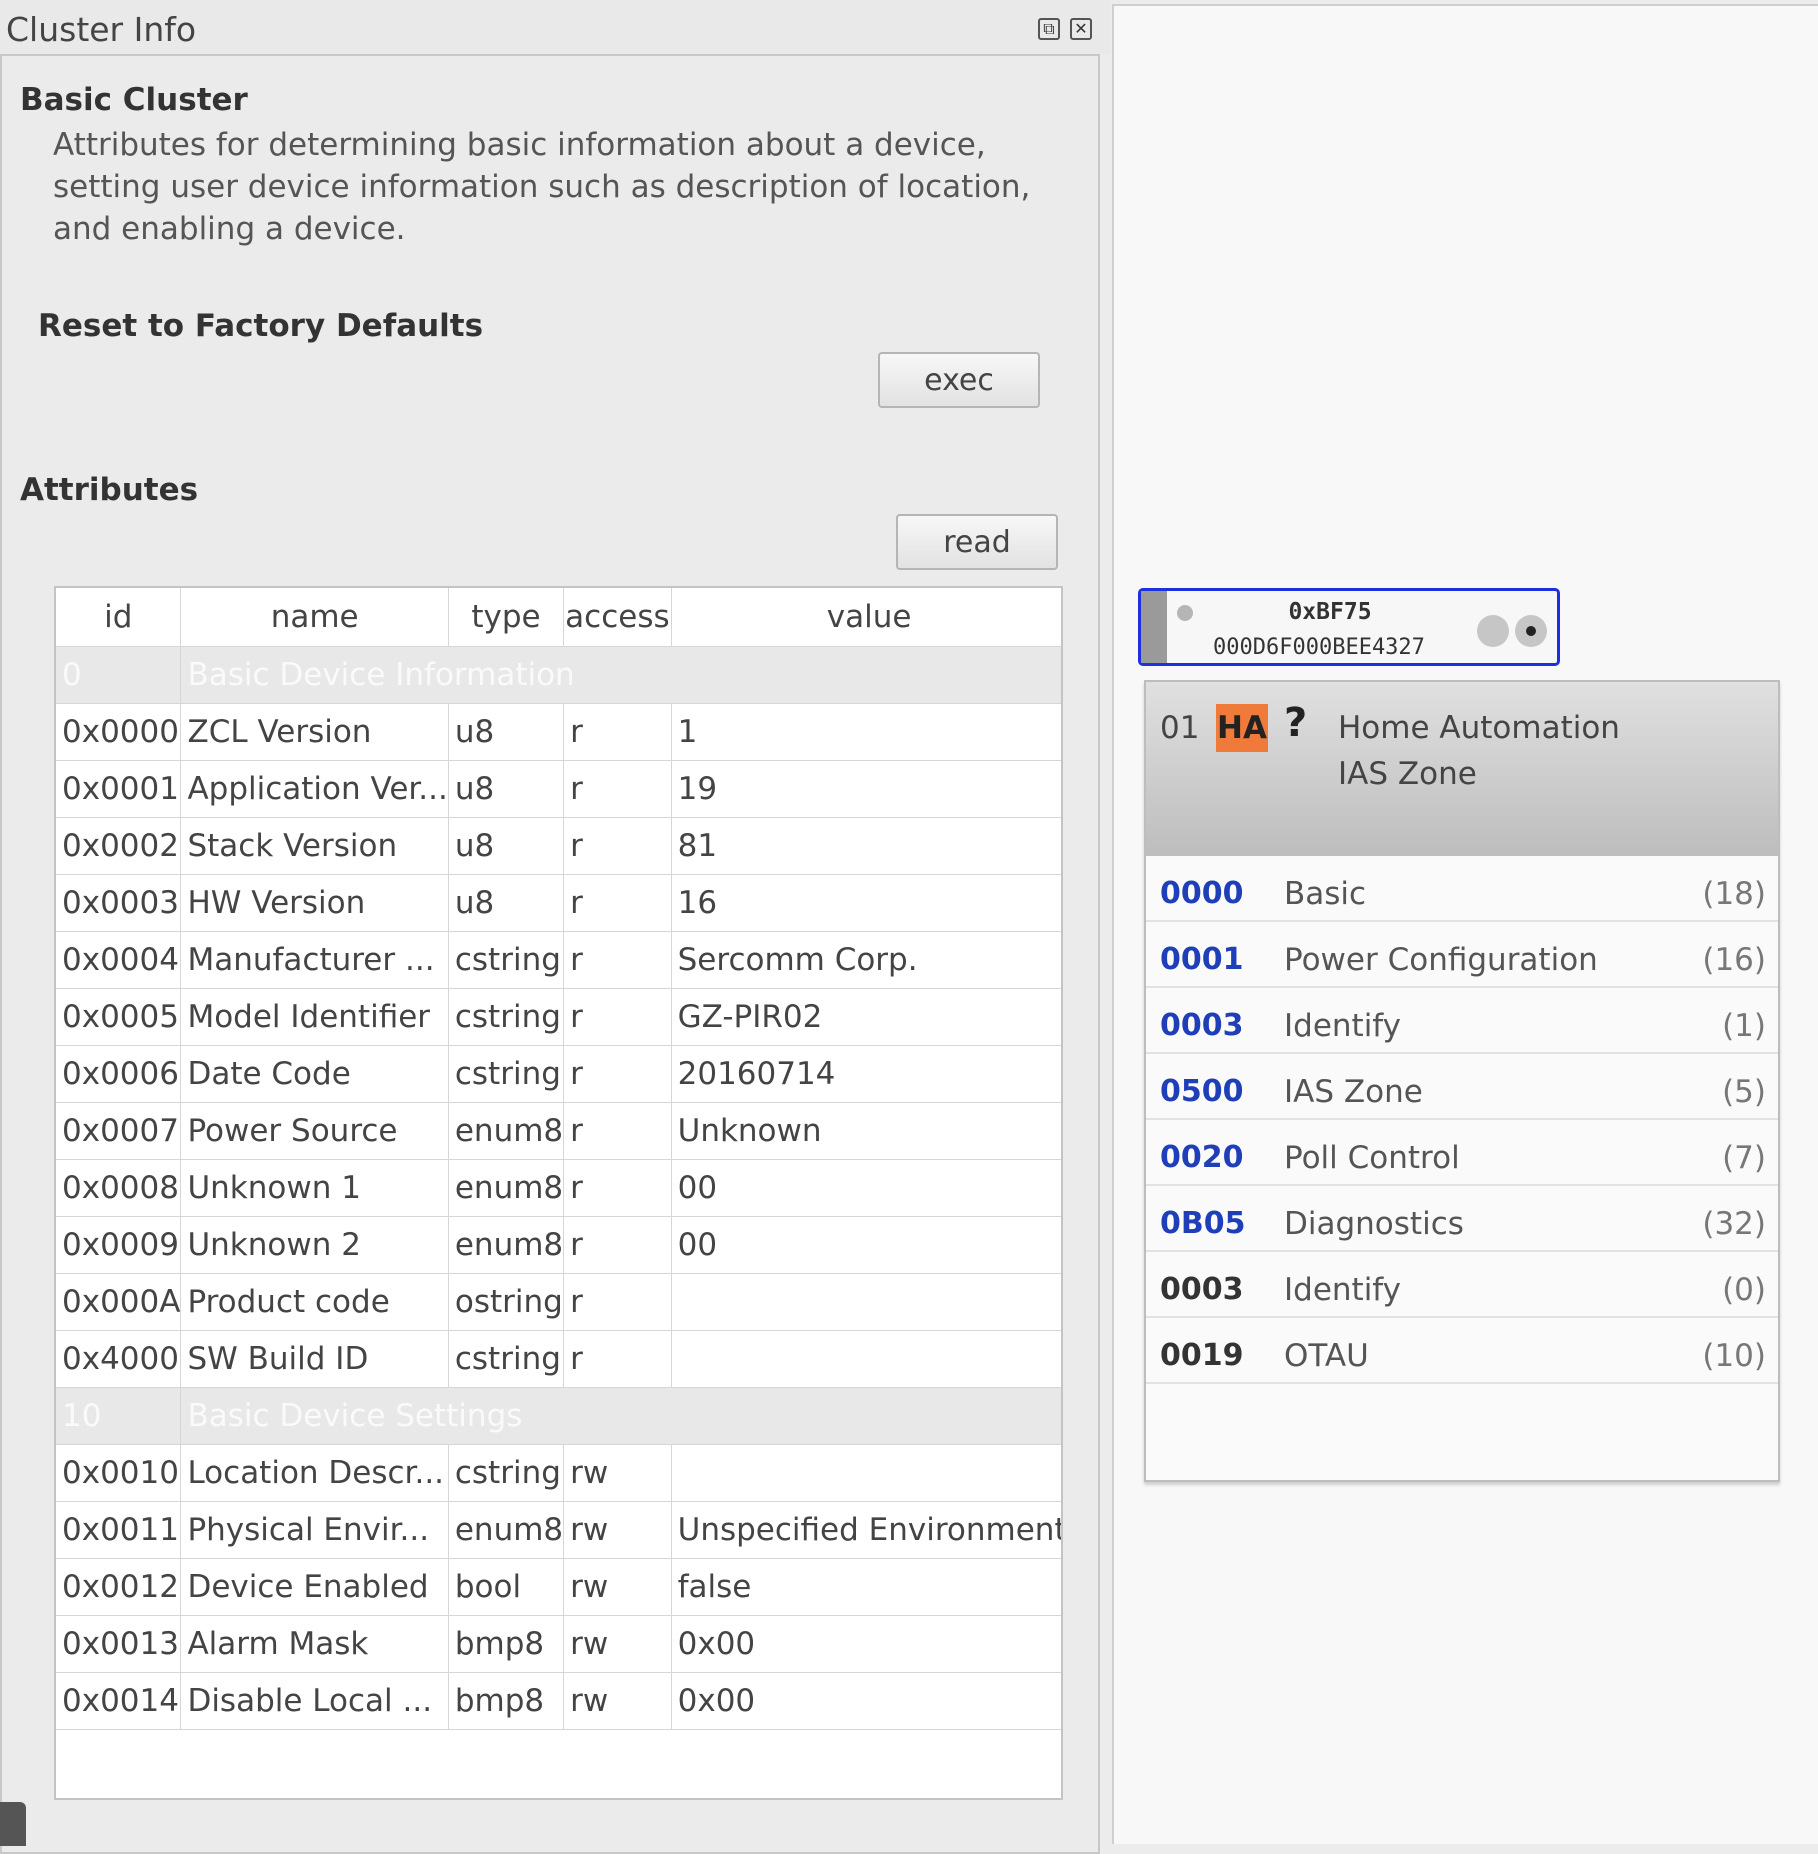  What do you see at coordinates (314, 1644) in the screenshot?
I see `cell-name: Alarm Mask` at bounding box center [314, 1644].